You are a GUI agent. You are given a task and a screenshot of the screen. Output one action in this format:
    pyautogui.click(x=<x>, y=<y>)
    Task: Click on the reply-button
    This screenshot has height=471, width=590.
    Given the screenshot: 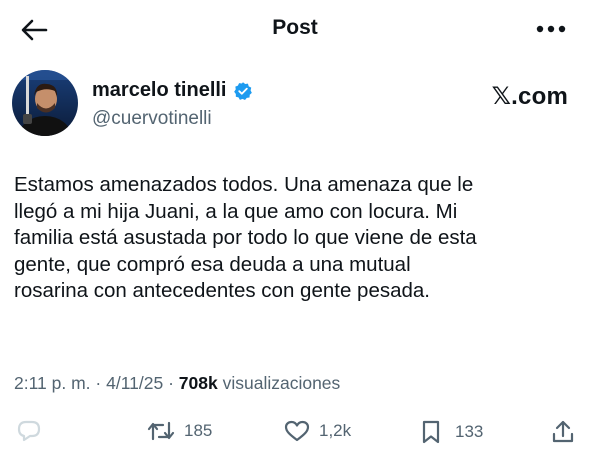 What is the action you would take?
    pyautogui.click(x=29, y=431)
    